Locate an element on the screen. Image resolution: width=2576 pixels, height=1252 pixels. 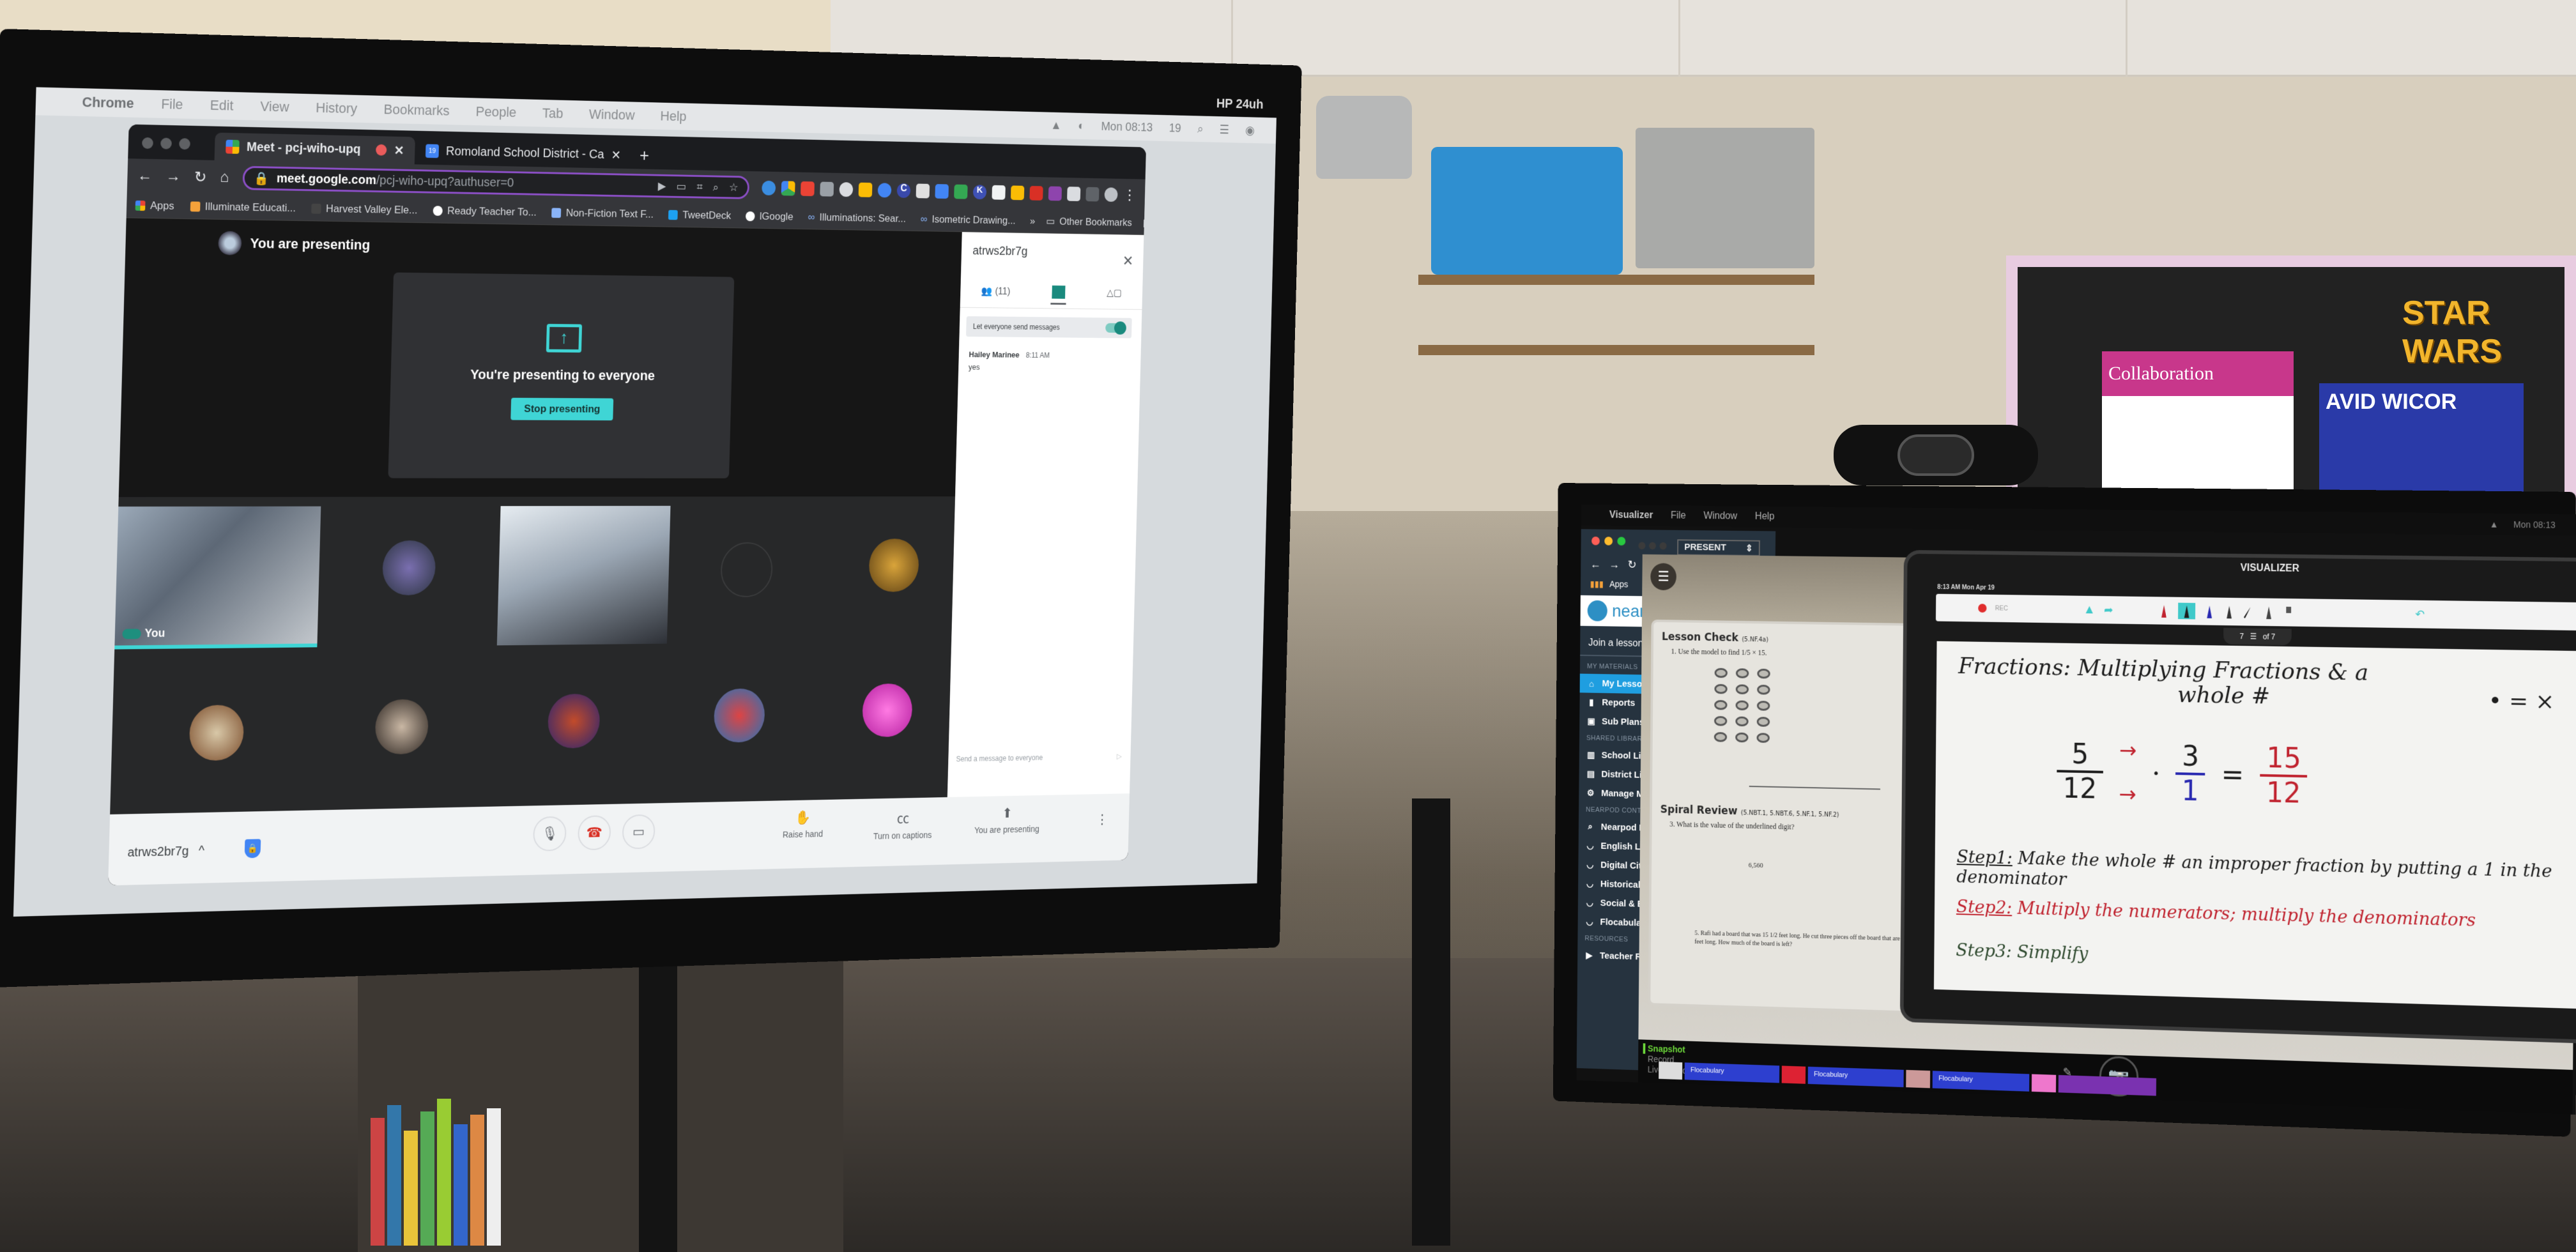
share-icon: ➦ is located at coordinates (2108, 609).